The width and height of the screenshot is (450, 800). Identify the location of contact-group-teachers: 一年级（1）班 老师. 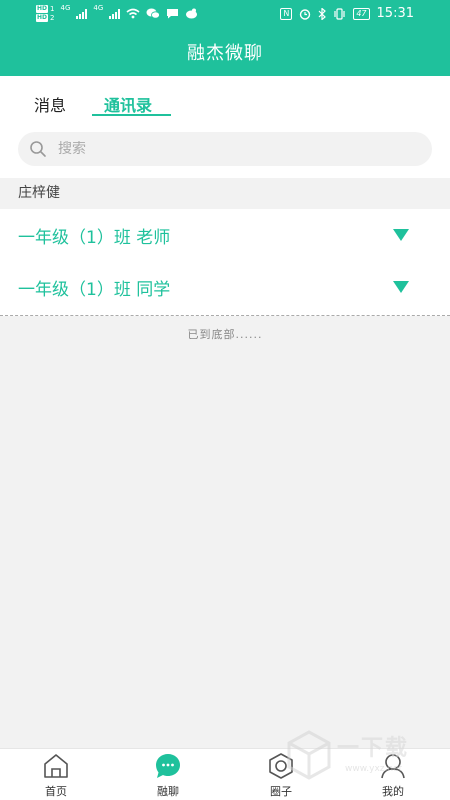
(225, 235).